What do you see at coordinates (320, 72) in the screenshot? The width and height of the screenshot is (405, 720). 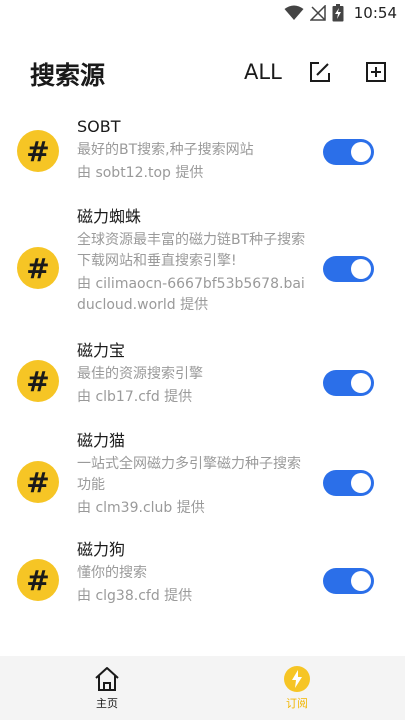 I see `edit-icon` at bounding box center [320, 72].